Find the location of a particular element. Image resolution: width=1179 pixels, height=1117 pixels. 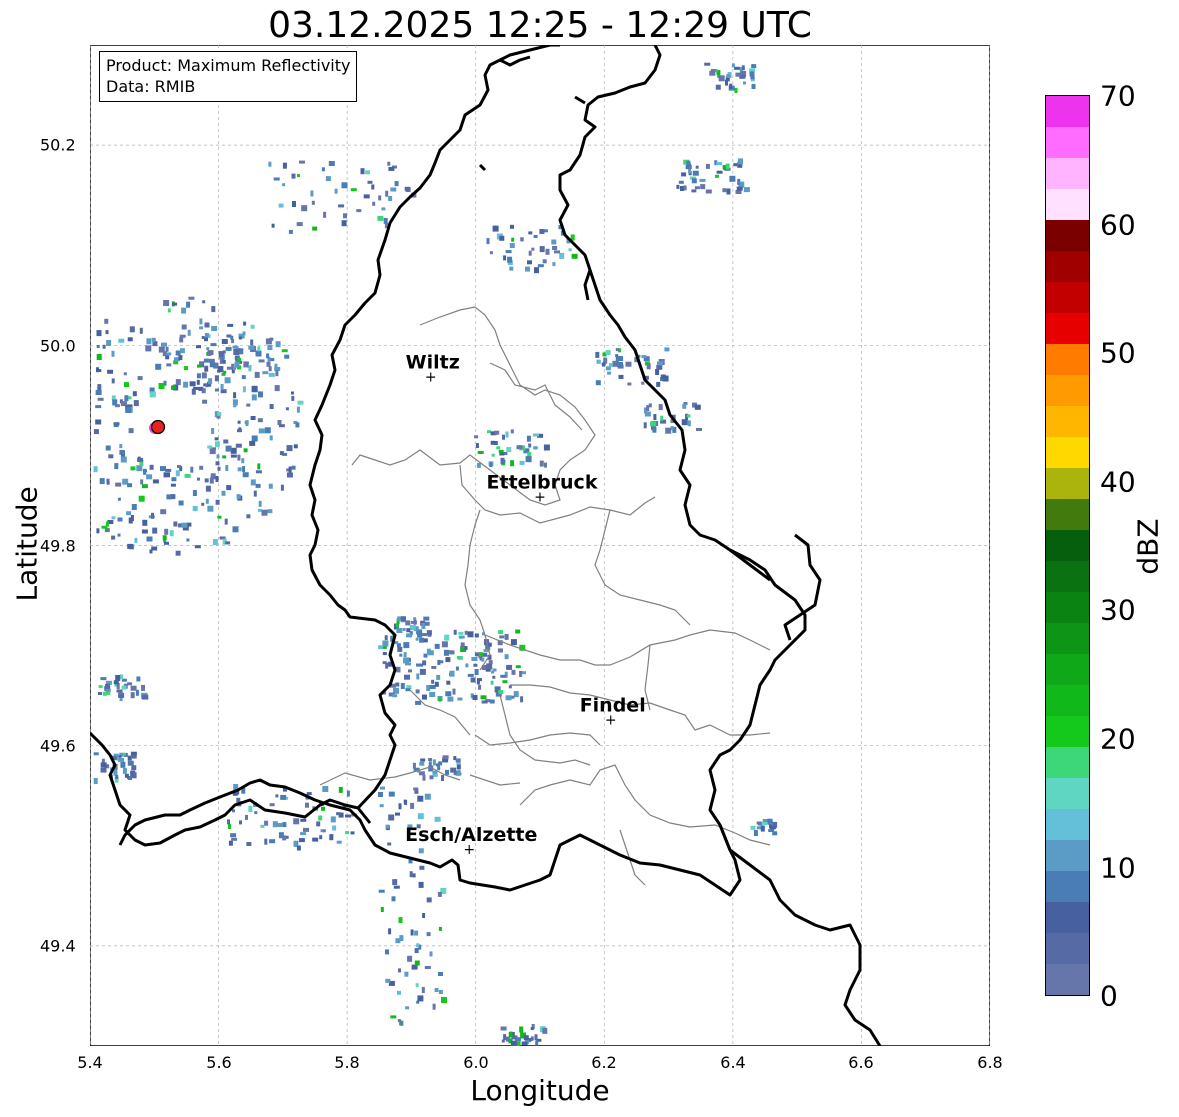

colorbar-tick: 20 is located at coordinates (1118, 739).